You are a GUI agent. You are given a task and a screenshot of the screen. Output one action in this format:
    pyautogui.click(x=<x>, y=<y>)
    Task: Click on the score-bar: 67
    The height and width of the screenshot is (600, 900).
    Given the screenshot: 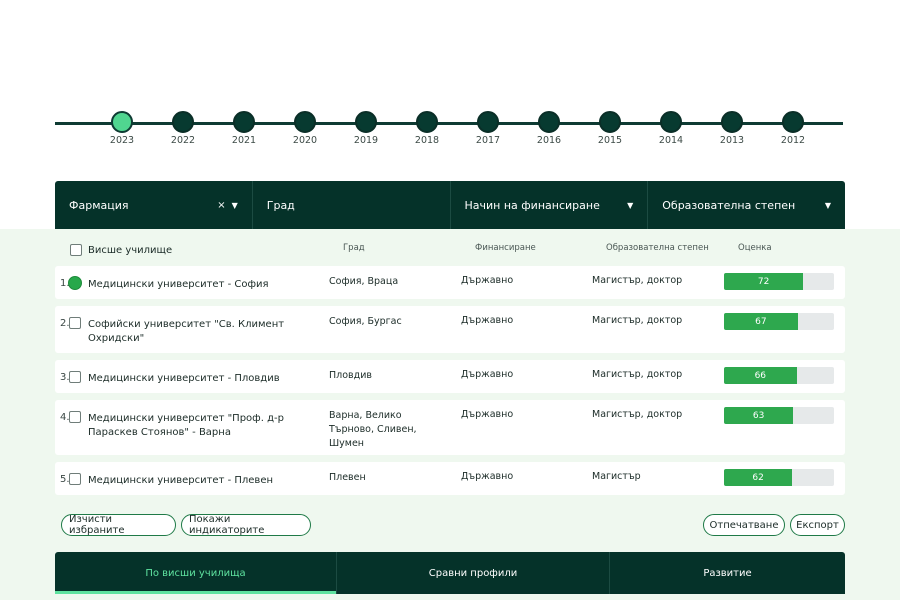 What is the action you would take?
    pyautogui.click(x=779, y=321)
    